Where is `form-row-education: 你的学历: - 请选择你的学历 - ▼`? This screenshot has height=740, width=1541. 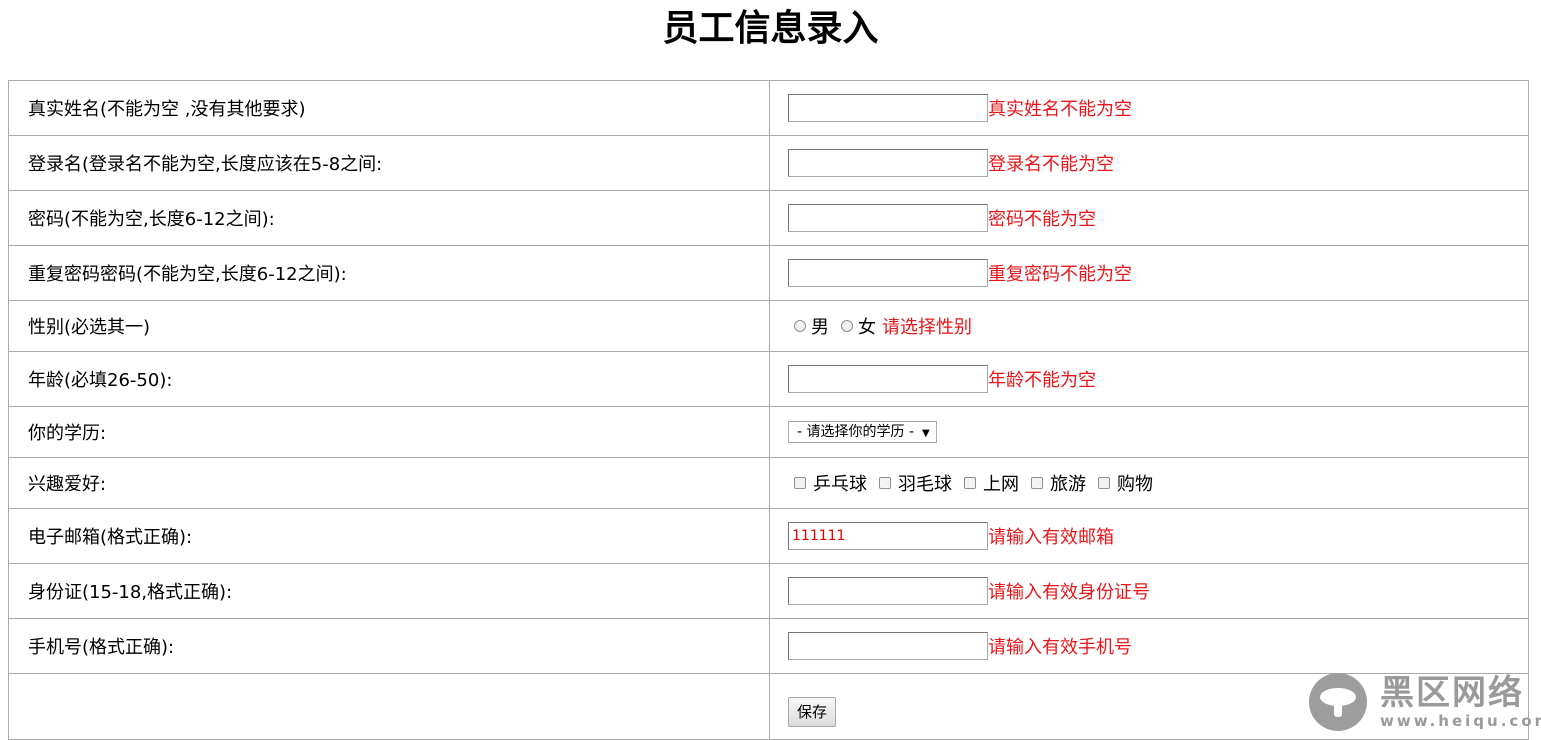
form-row-education: 你的学历: - 请选择你的学历 - ▼ is located at coordinates (768, 432).